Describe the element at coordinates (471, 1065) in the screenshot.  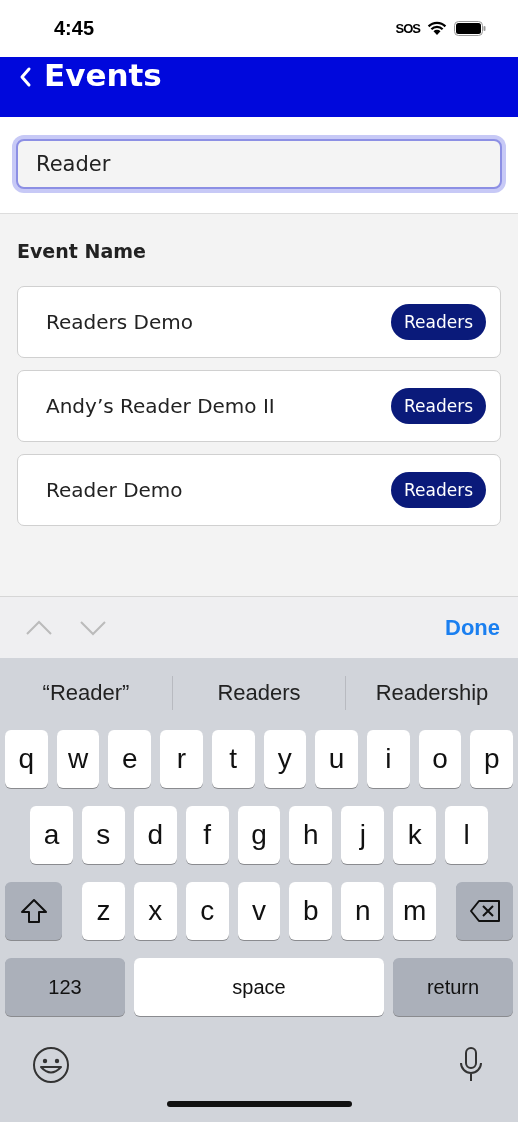
I see `microphone-icon` at that location.